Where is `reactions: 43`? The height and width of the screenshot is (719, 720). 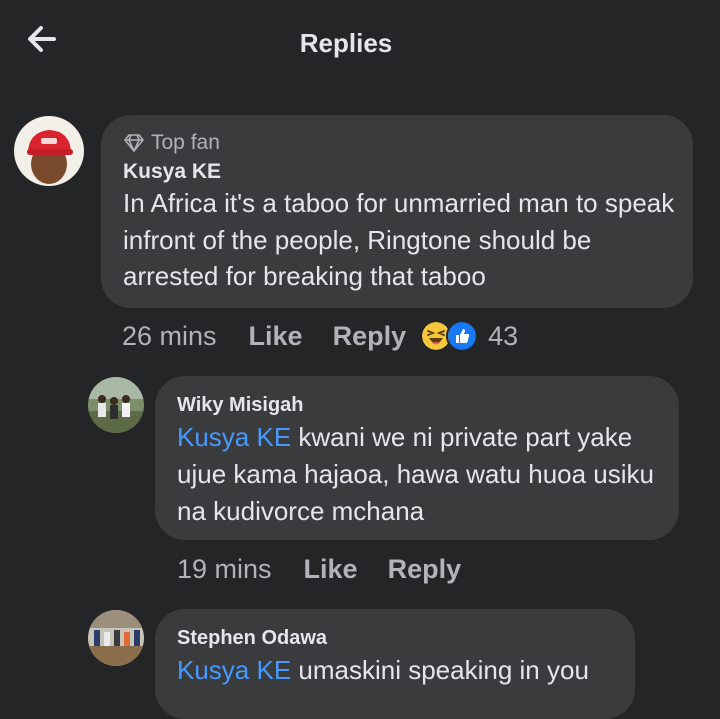
reactions: 43 is located at coordinates (469, 336).